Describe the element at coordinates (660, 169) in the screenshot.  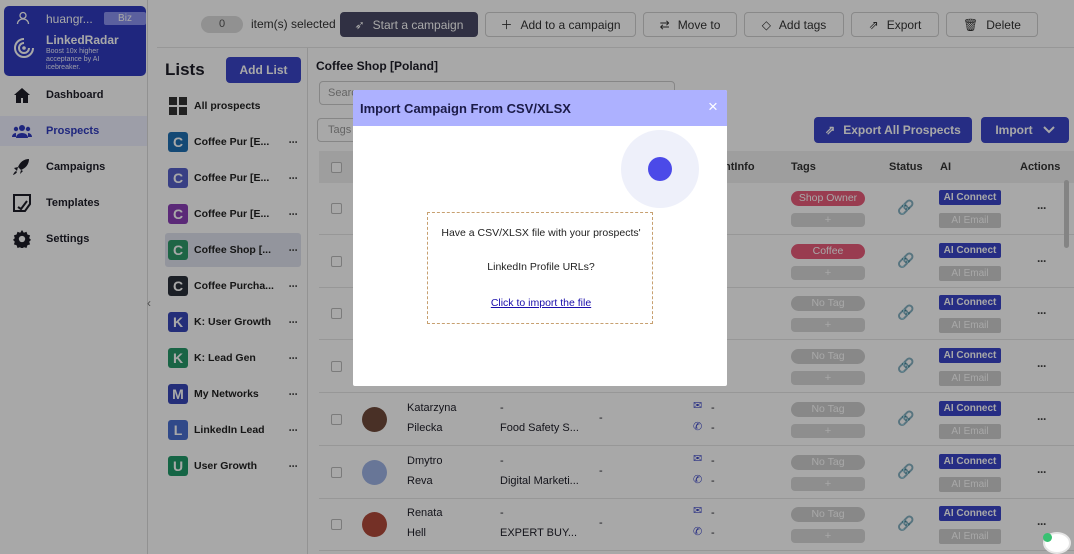
I see `loading-spinner` at that location.